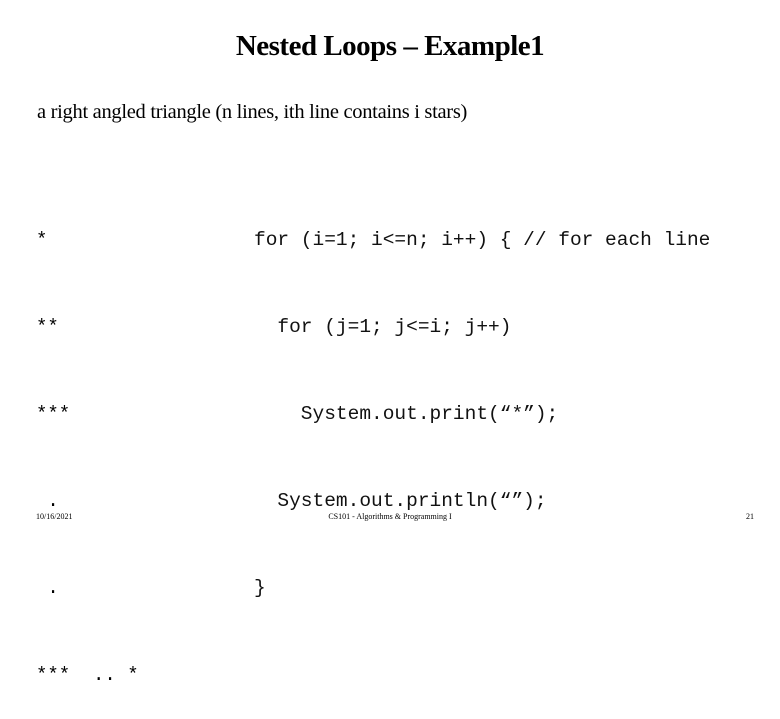  Describe the element at coordinates (482, 240) in the screenshot. I see `code-line: for (i=1; i<=n; i++) { // for each line` at that location.